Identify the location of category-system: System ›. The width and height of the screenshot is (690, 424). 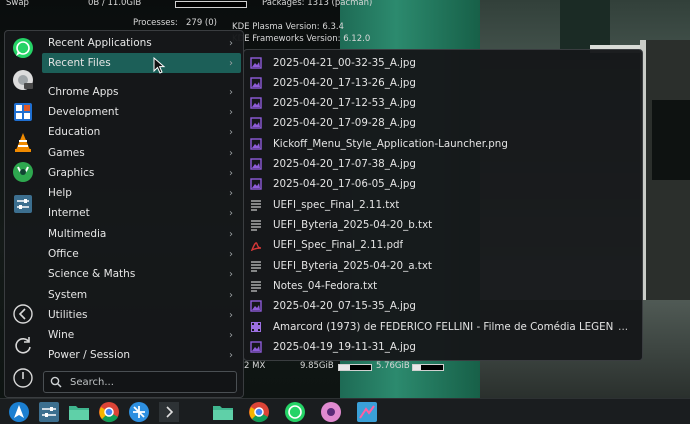
(141, 295).